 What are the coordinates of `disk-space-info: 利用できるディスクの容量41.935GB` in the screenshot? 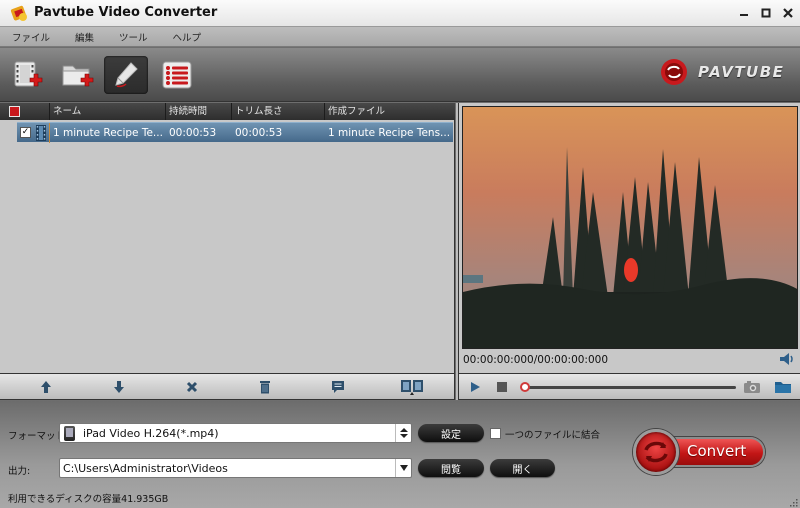 It's located at (88, 499).